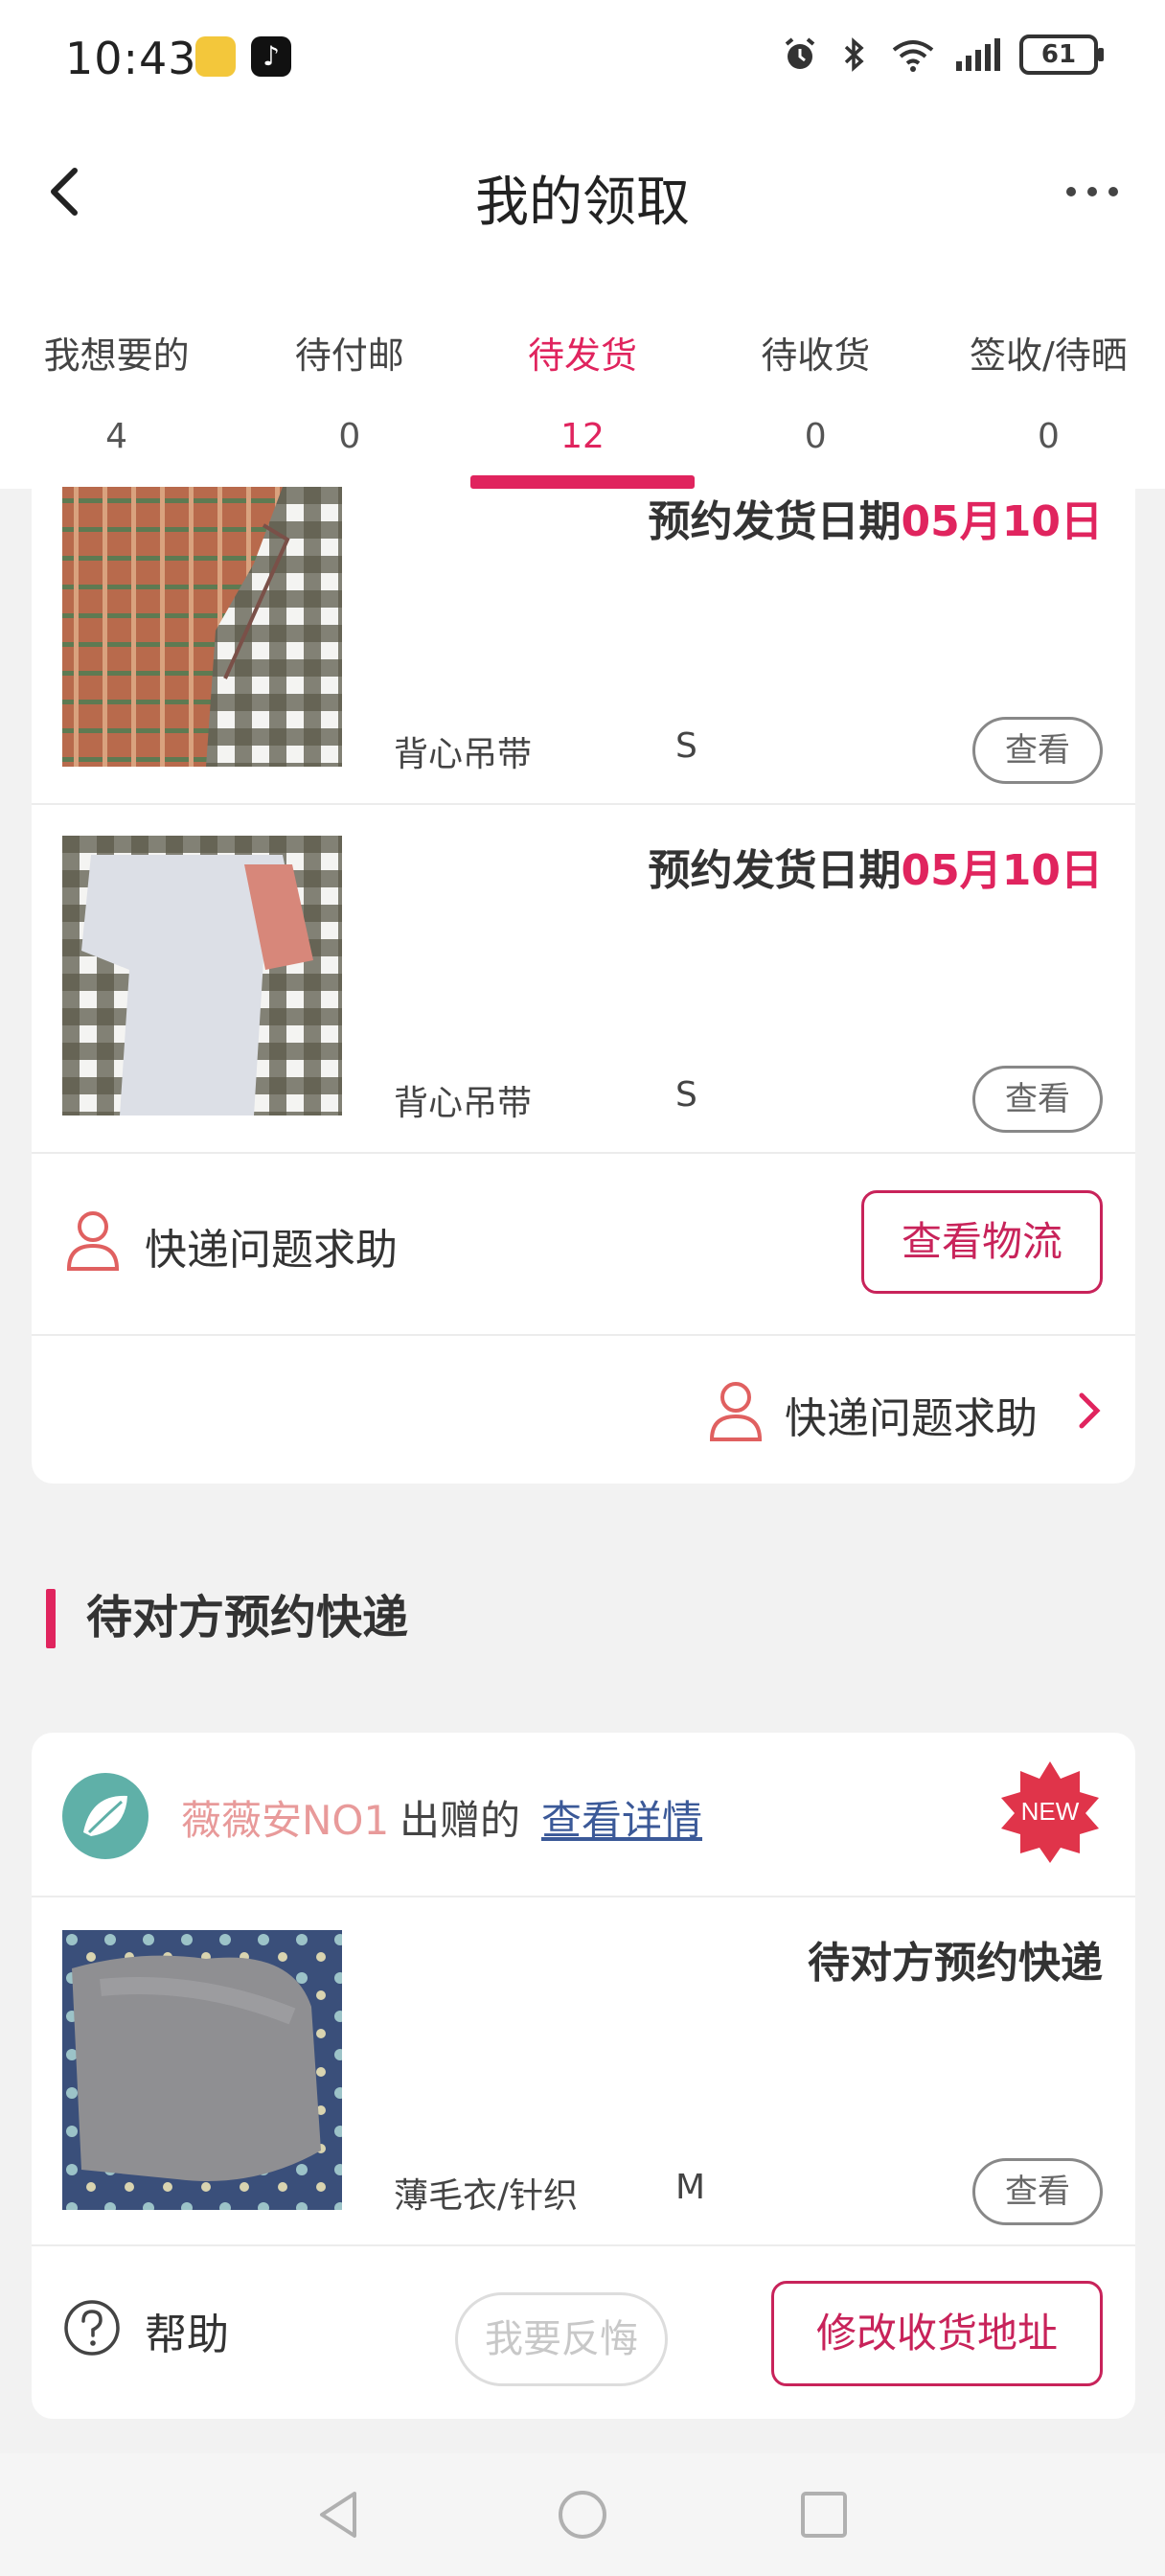 This screenshot has height=2576, width=1165. What do you see at coordinates (486, 2196) in the screenshot?
I see `item-name: 薄毛衣/针织` at bounding box center [486, 2196].